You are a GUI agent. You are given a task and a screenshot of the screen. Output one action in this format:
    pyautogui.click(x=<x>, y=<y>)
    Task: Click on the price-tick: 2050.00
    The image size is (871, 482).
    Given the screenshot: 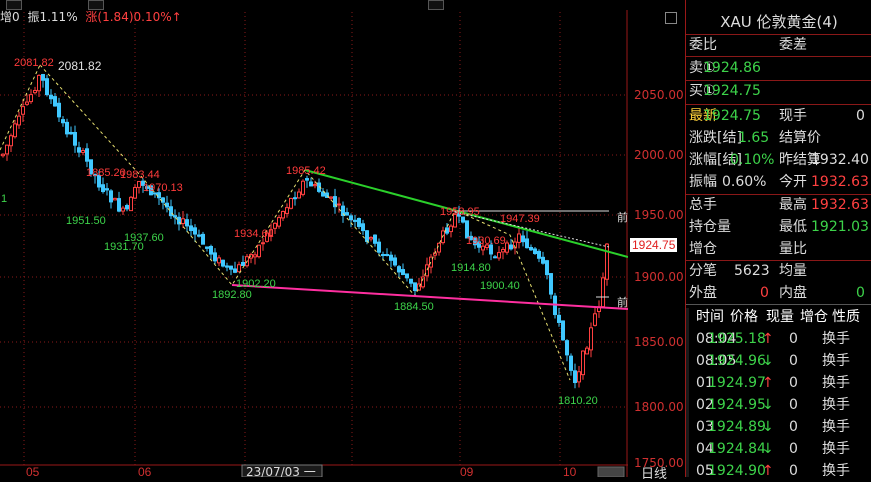 What is the action you would take?
    pyautogui.click(x=659, y=95)
    